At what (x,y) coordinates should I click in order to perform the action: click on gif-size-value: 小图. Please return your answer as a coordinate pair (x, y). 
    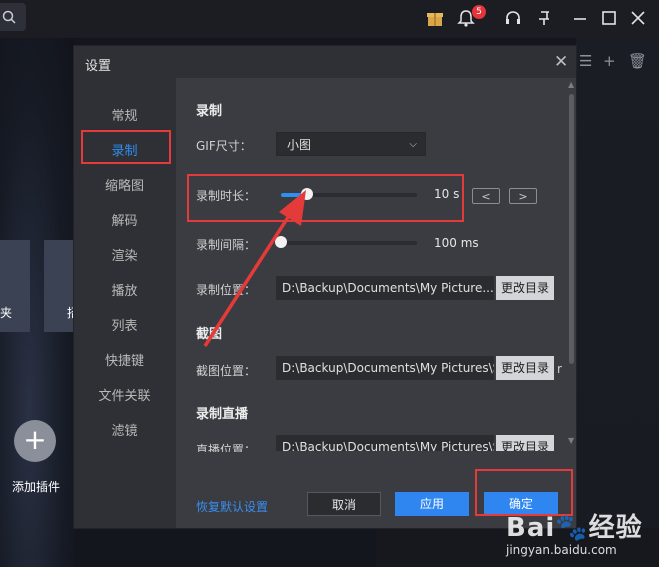
    Looking at the image, I should click on (299, 145).